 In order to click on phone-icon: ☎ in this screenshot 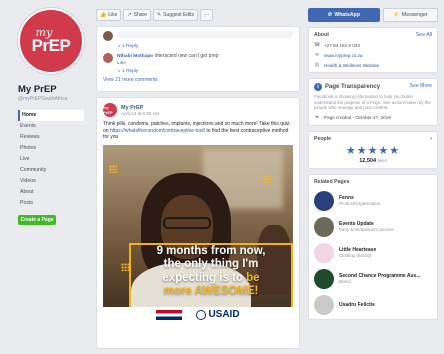, I will do `click(317, 45)`.